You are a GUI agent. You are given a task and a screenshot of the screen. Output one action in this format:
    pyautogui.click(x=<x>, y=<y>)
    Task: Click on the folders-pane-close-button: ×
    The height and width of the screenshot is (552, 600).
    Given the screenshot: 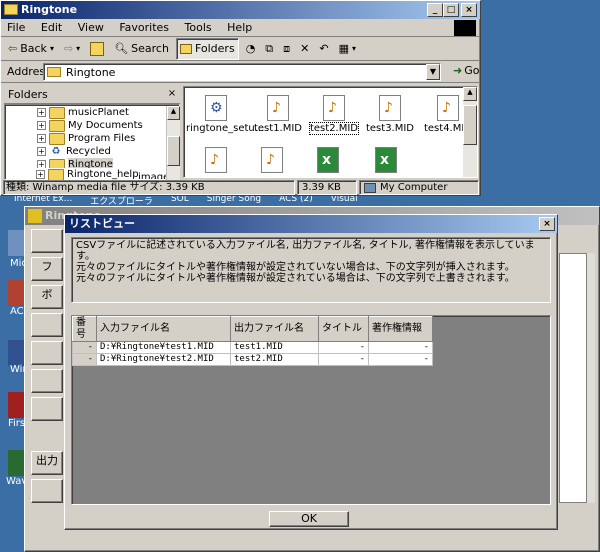 What is the action you would take?
    pyautogui.click(x=172, y=94)
    